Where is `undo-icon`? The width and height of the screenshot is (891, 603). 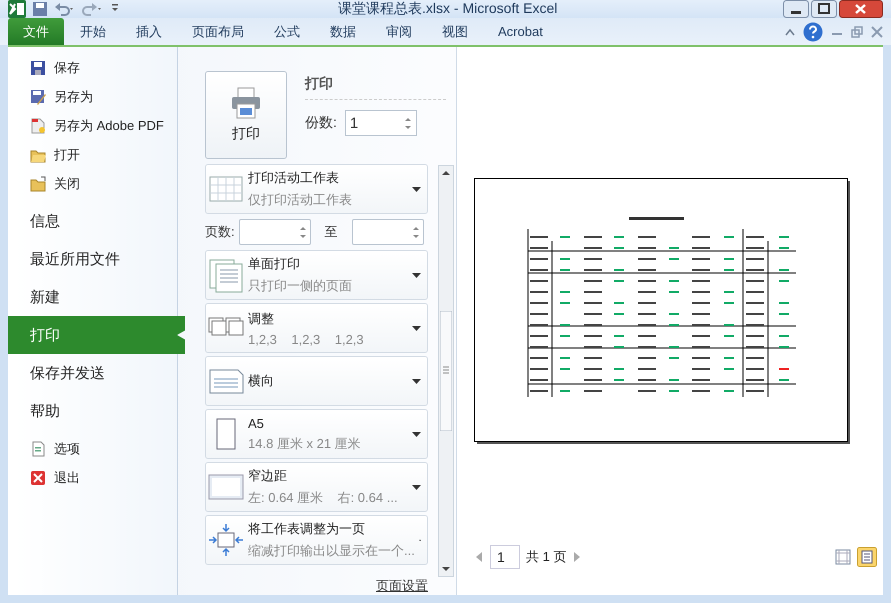
undo-icon is located at coordinates (65, 9).